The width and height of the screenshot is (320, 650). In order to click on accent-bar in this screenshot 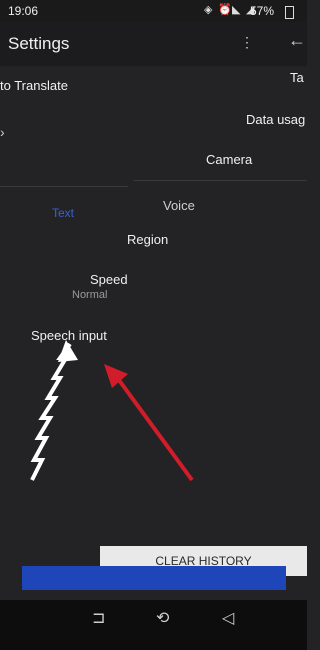, I will do `click(154, 578)`.